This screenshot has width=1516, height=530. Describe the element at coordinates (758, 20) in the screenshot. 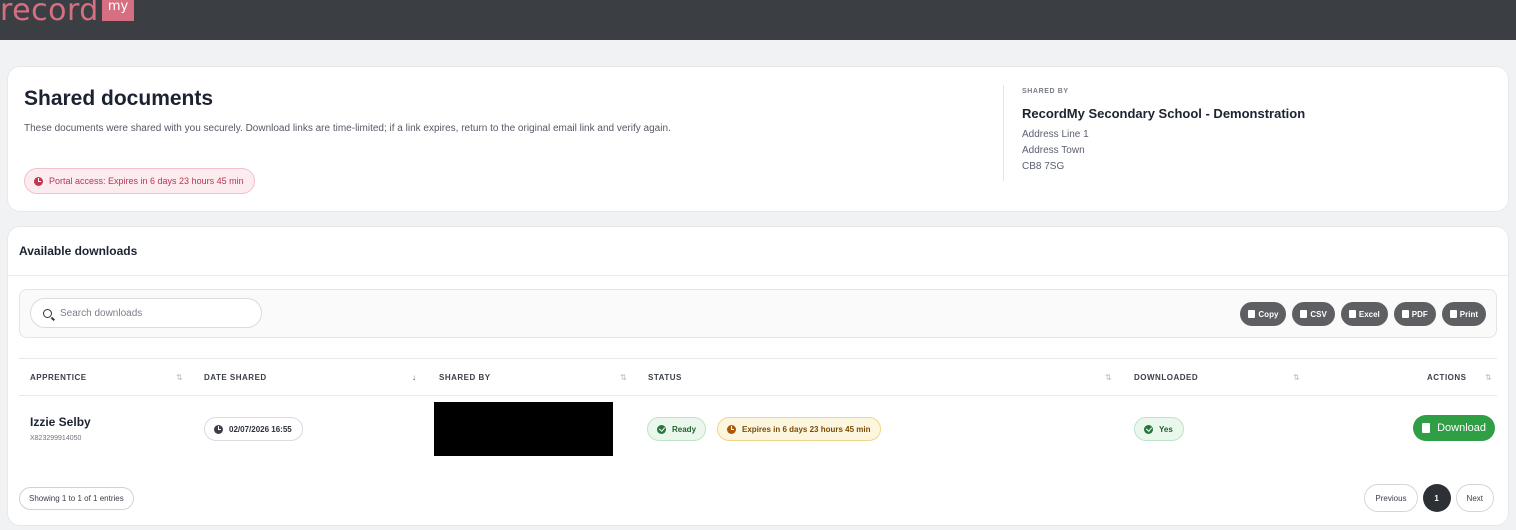

I see `top-navbar: record my` at that location.